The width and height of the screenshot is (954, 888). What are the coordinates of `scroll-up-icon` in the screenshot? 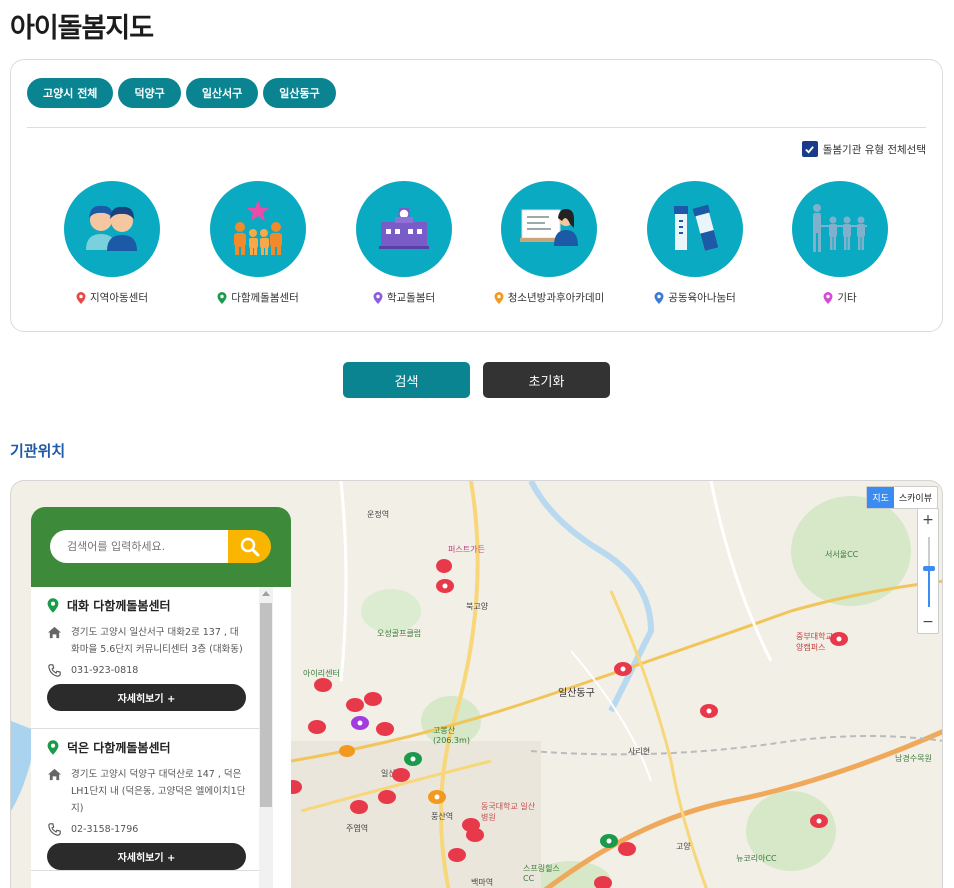 It's located at (266, 593).